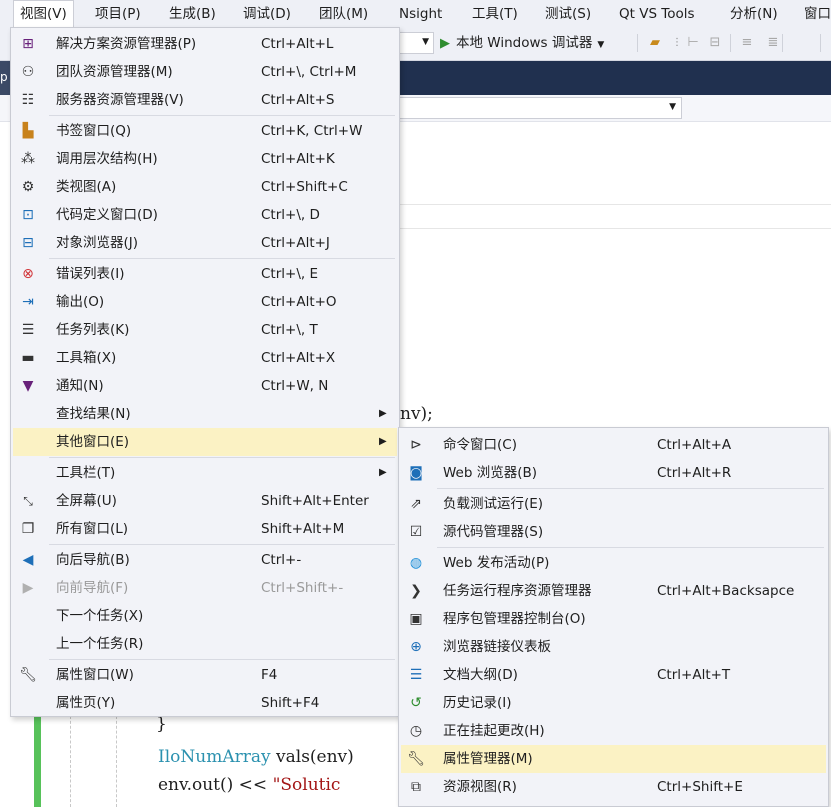 This screenshot has height=807, width=831. What do you see at coordinates (613, 504) in the screenshot?
I see `menu-item-load-test-runs: ⇗ 负载测试运行(E)` at bounding box center [613, 504].